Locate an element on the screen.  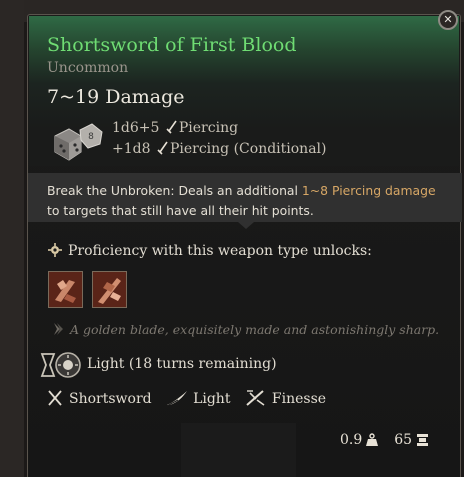
passive-name: Break the Unbroken: is located at coordinates (111, 190).